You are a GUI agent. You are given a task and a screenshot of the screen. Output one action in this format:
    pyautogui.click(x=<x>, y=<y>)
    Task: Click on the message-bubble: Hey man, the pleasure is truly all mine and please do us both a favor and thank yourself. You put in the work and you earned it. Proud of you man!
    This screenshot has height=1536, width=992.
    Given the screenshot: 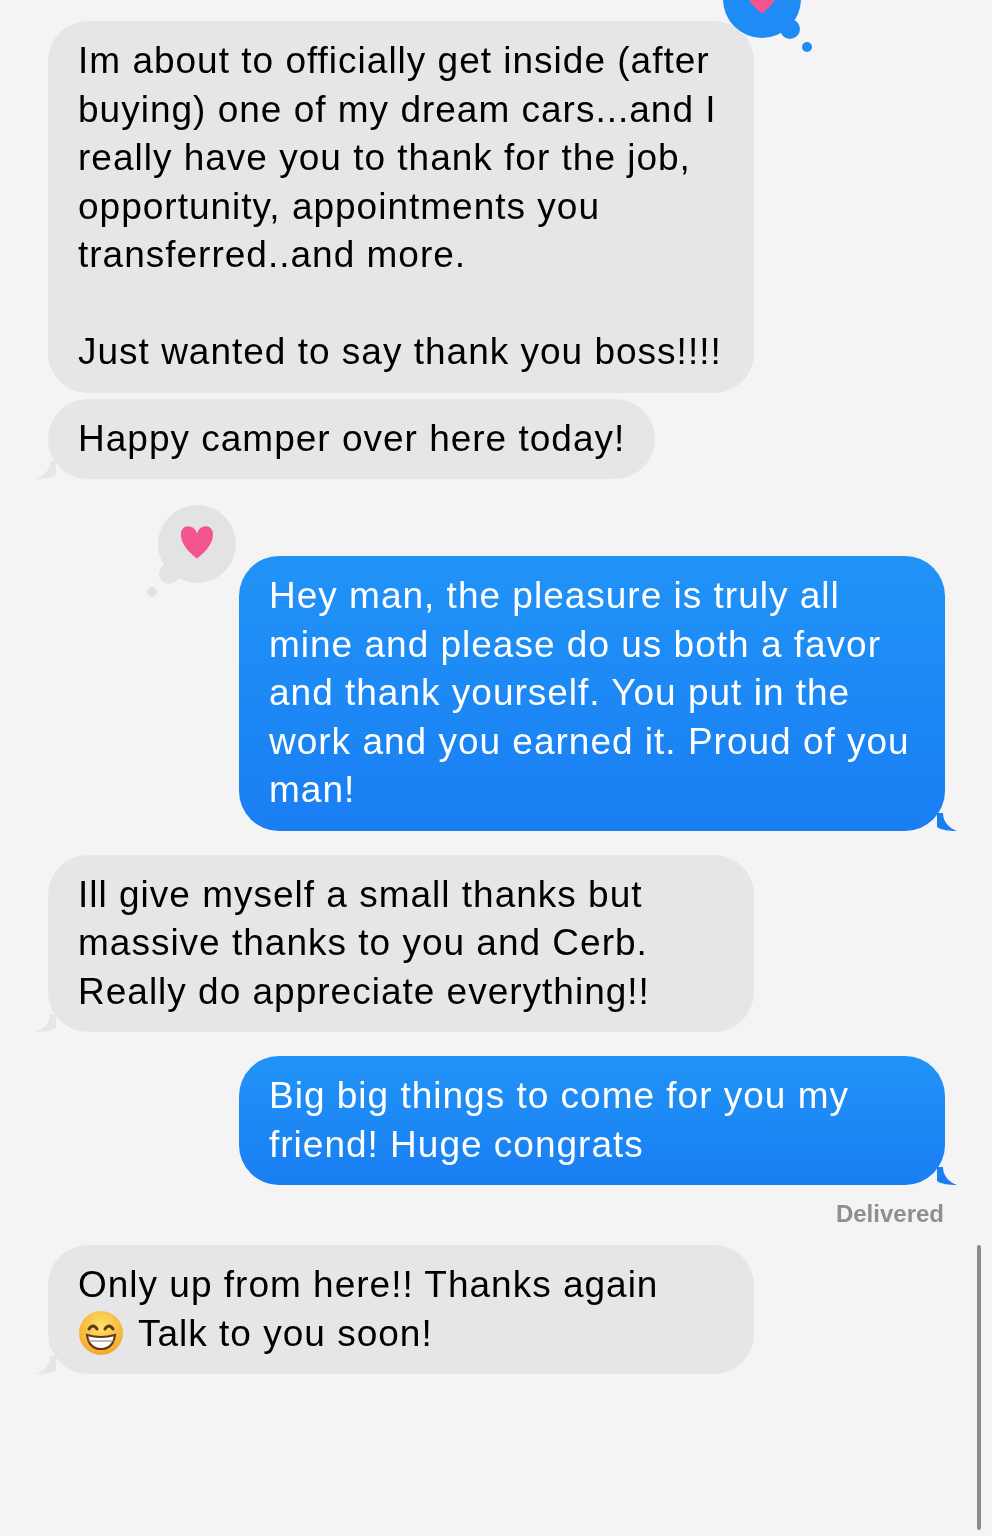 What is the action you would take?
    pyautogui.click(x=592, y=693)
    